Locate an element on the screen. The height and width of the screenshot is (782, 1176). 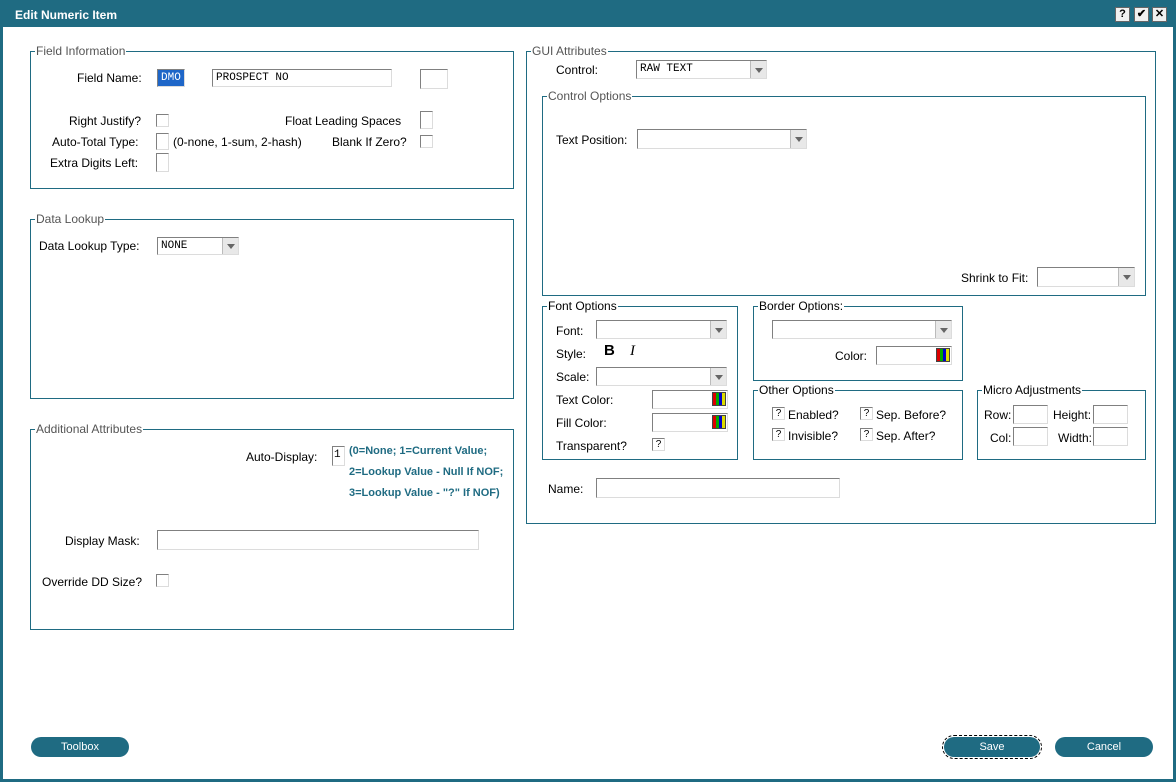
other-options-legend: Other Options is located at coordinates (796, 390).